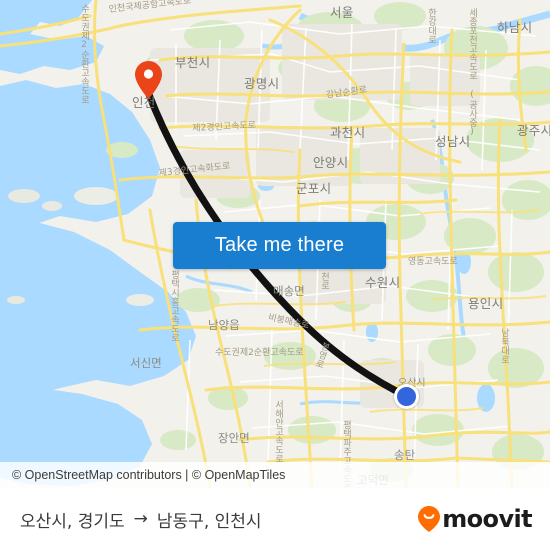  I want to click on arrow-right-icon: →, so click(140, 519).